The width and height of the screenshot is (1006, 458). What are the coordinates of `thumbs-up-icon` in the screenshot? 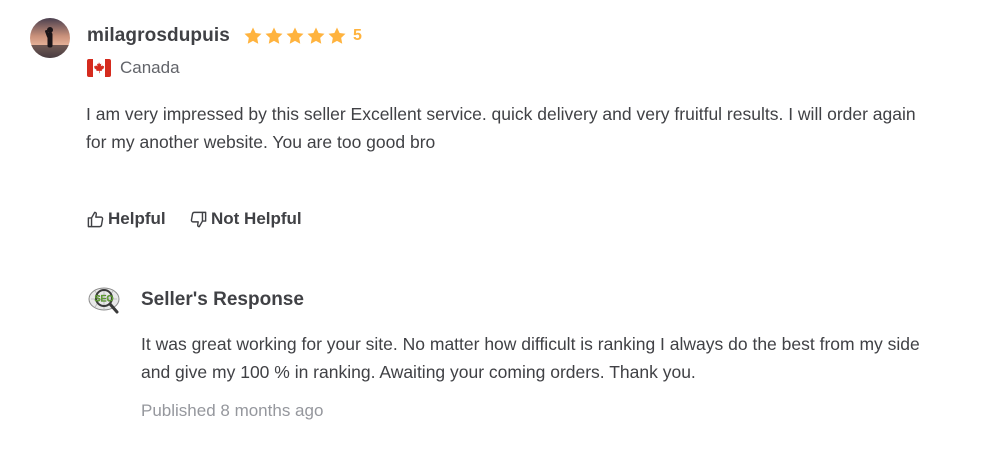 It's located at (95, 219).